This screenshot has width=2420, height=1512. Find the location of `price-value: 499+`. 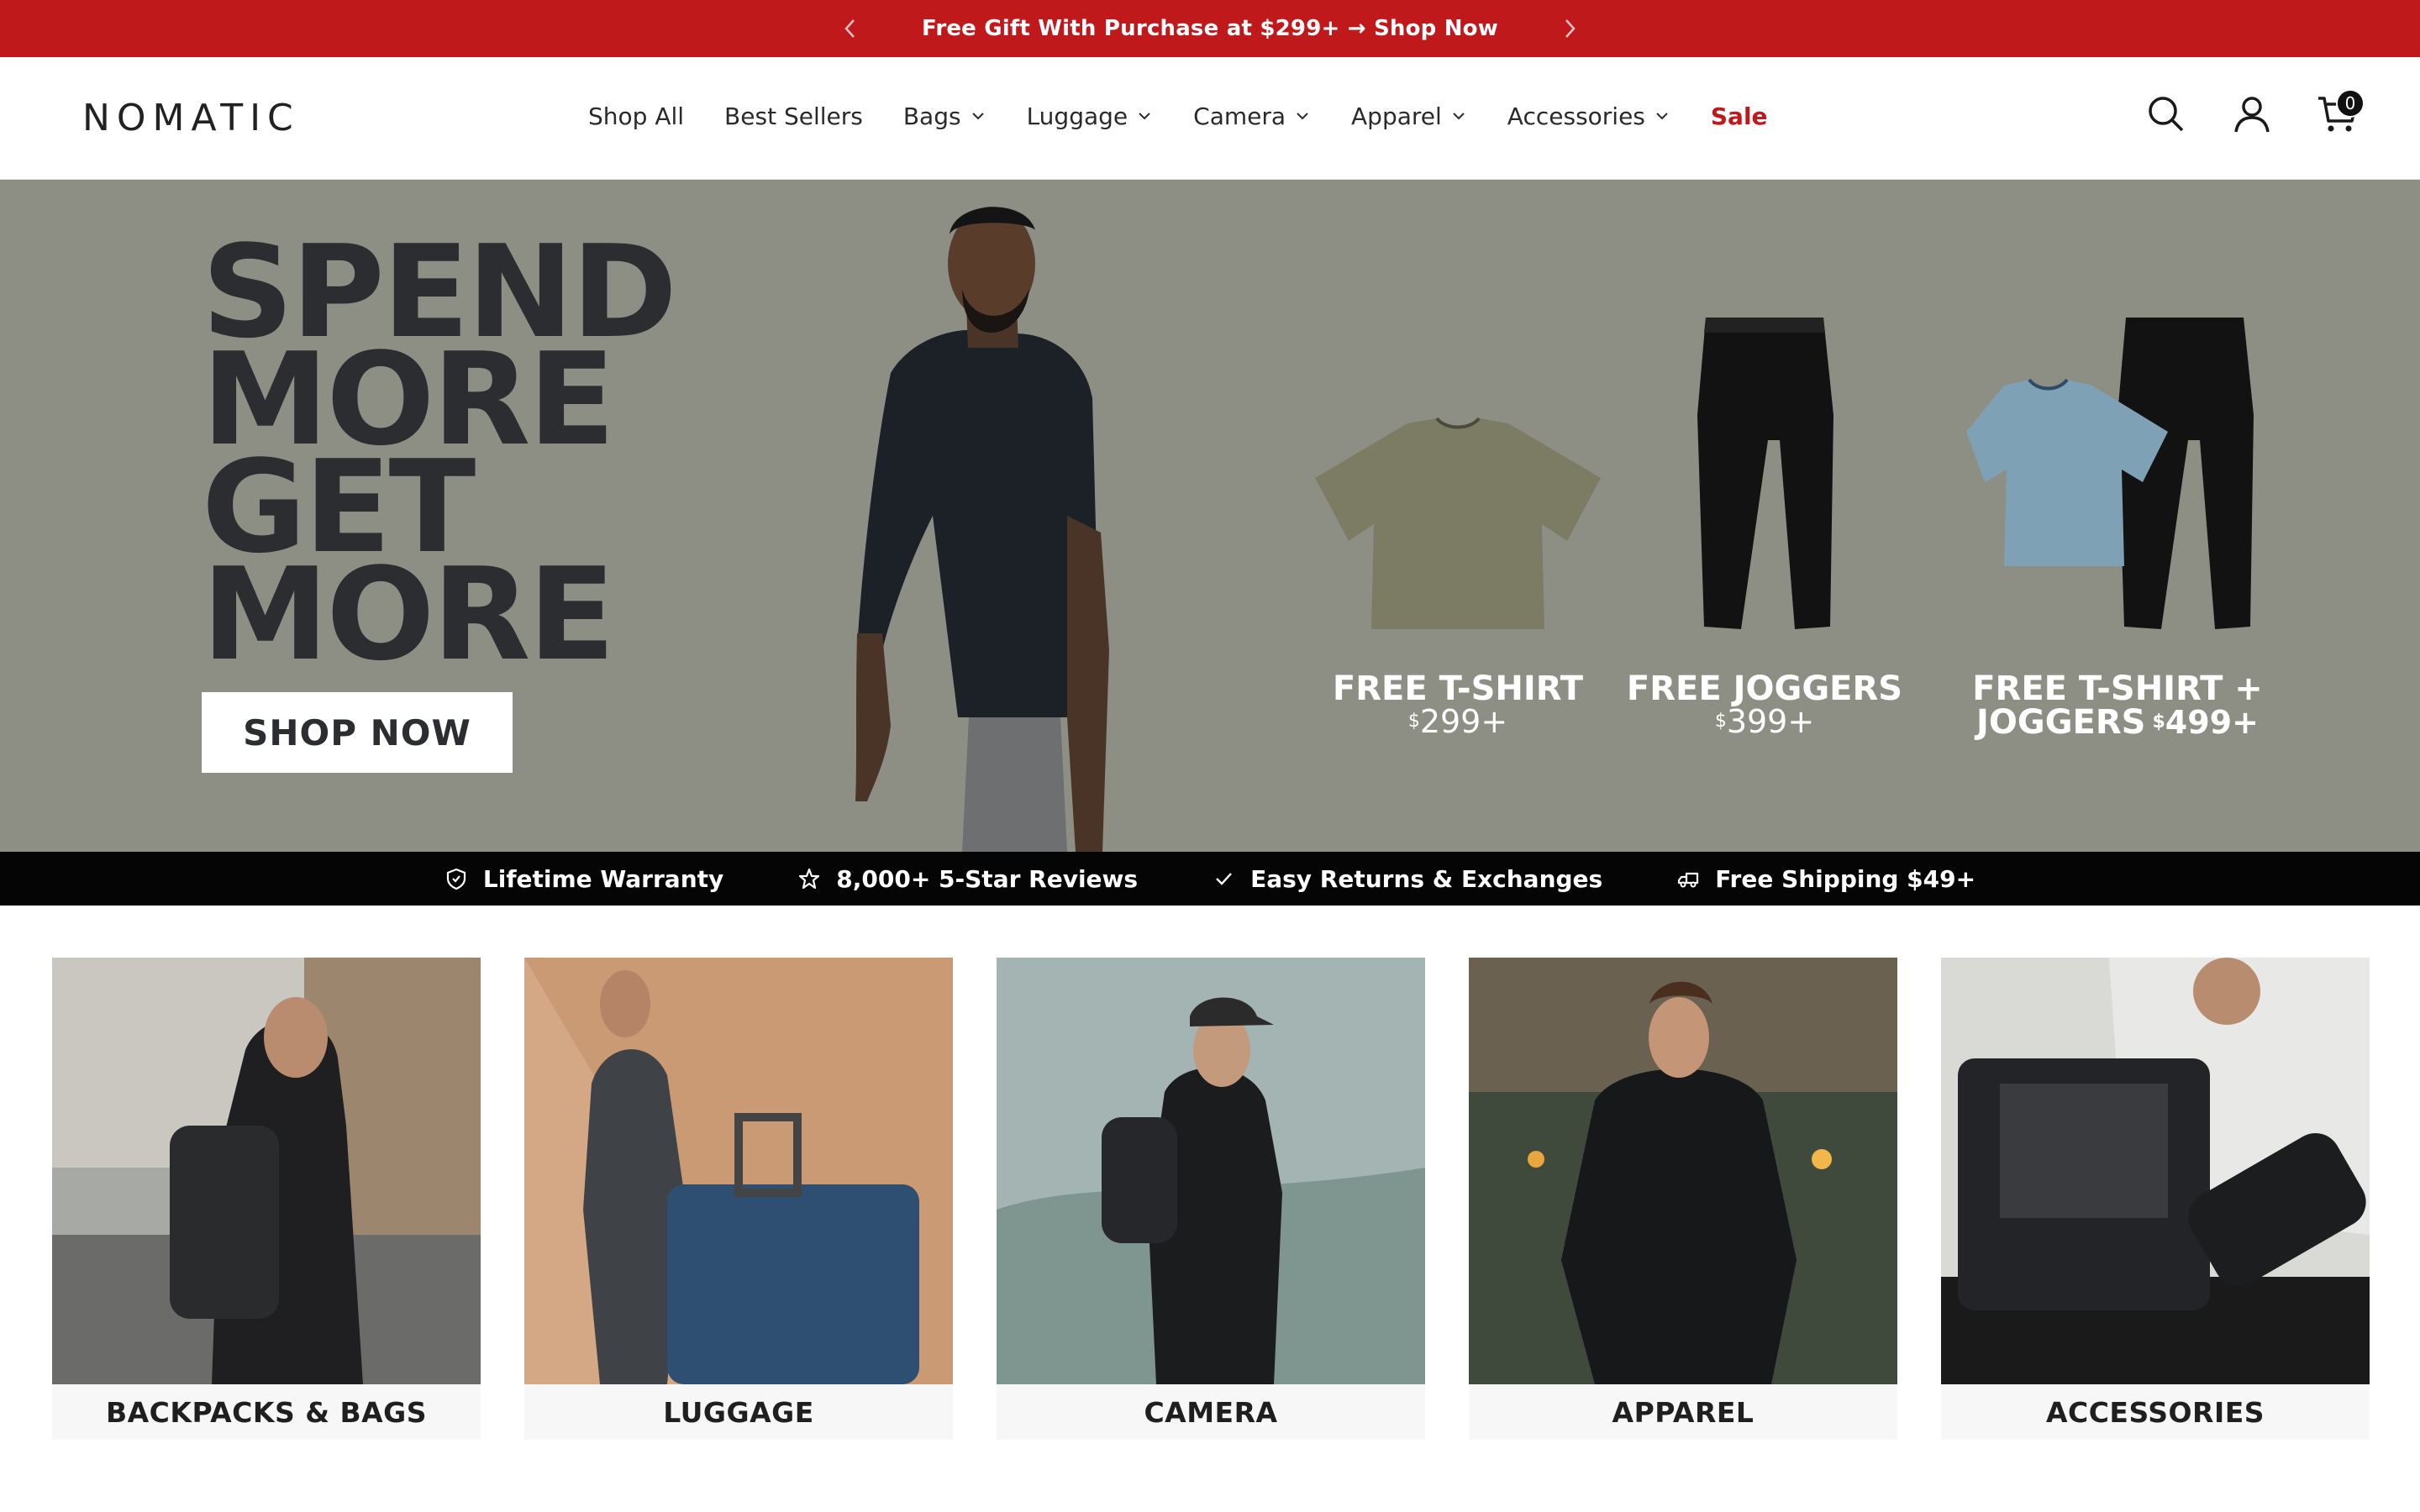

price-value: 499+ is located at coordinates (2212, 722).